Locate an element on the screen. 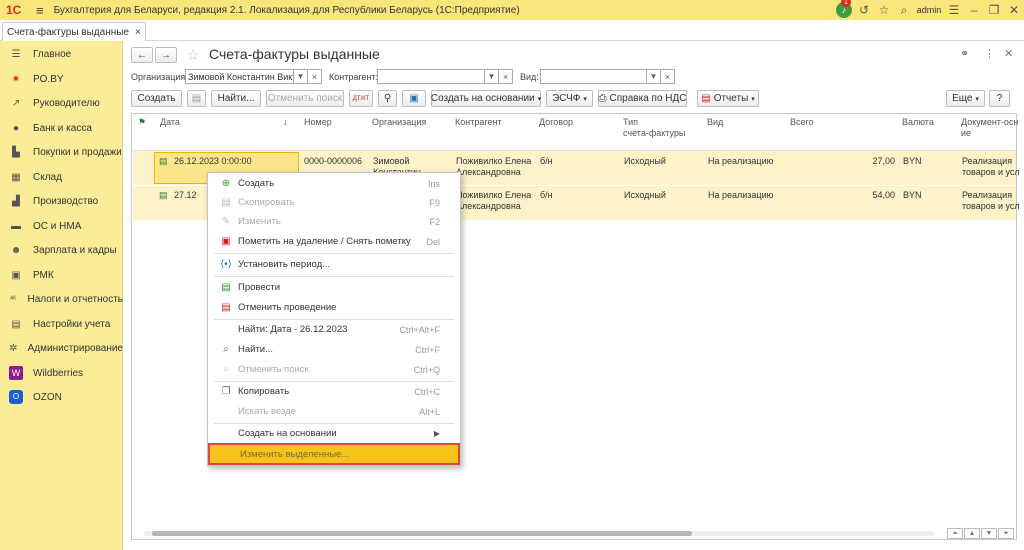 The height and width of the screenshot is (550, 1024). col-header-contractor: Контрагент is located at coordinates (478, 122).